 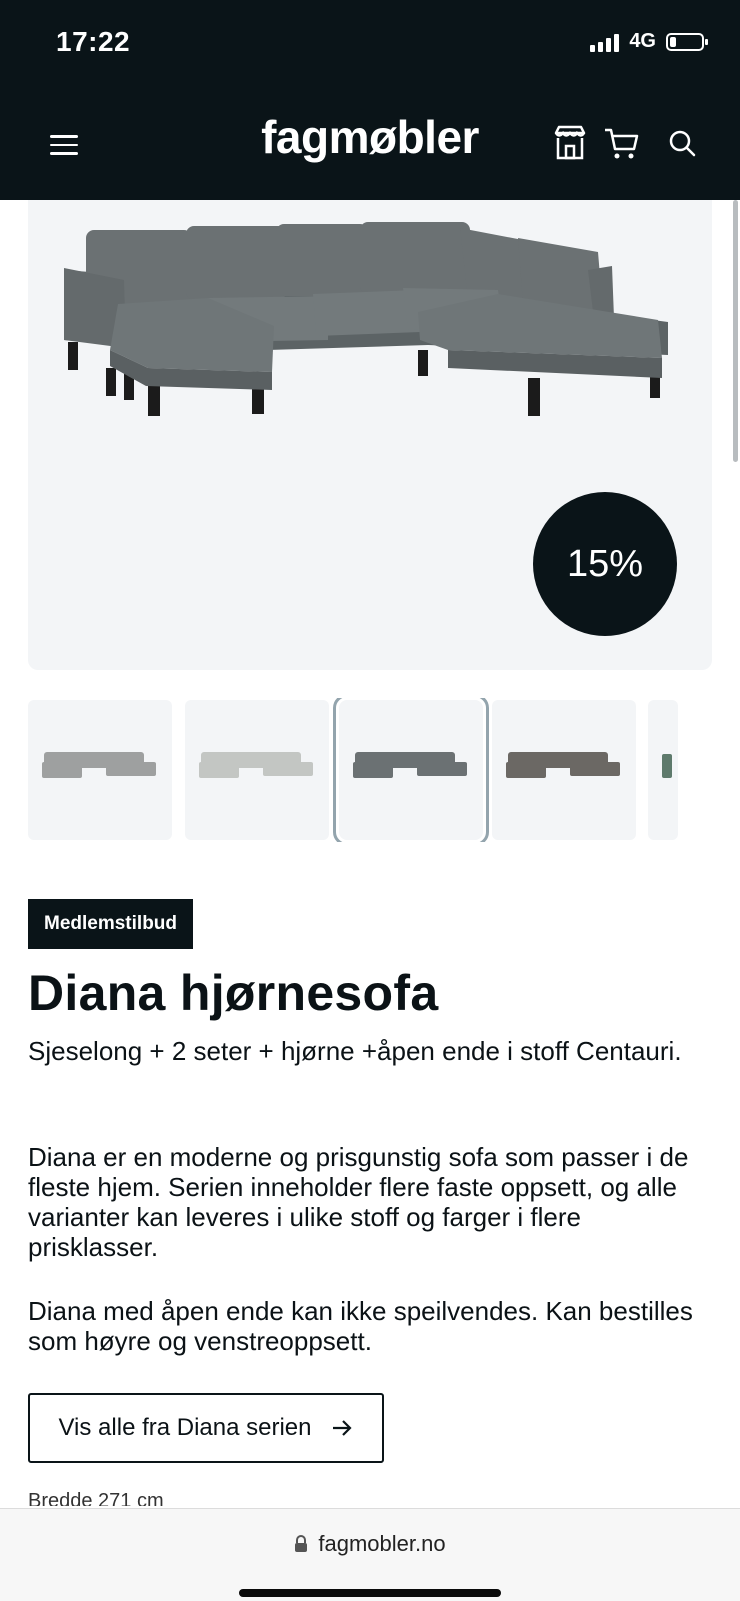 What do you see at coordinates (622, 143) in the screenshot?
I see `cart-icon` at bounding box center [622, 143].